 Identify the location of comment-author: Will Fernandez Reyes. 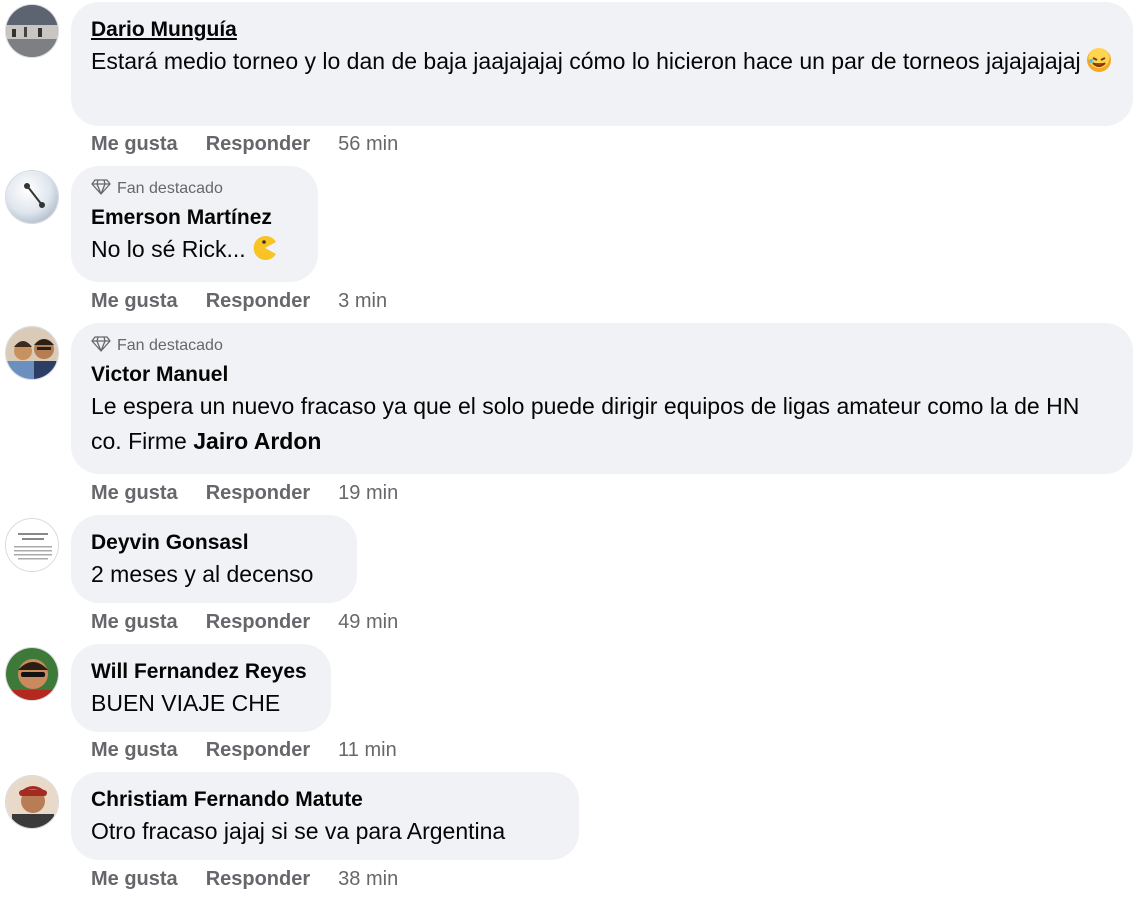
(201, 672).